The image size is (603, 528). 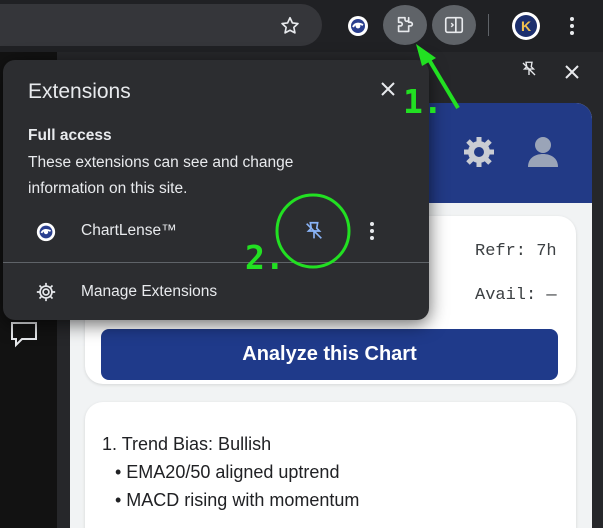 I want to click on annotation-overlay, so click(x=367, y=156).